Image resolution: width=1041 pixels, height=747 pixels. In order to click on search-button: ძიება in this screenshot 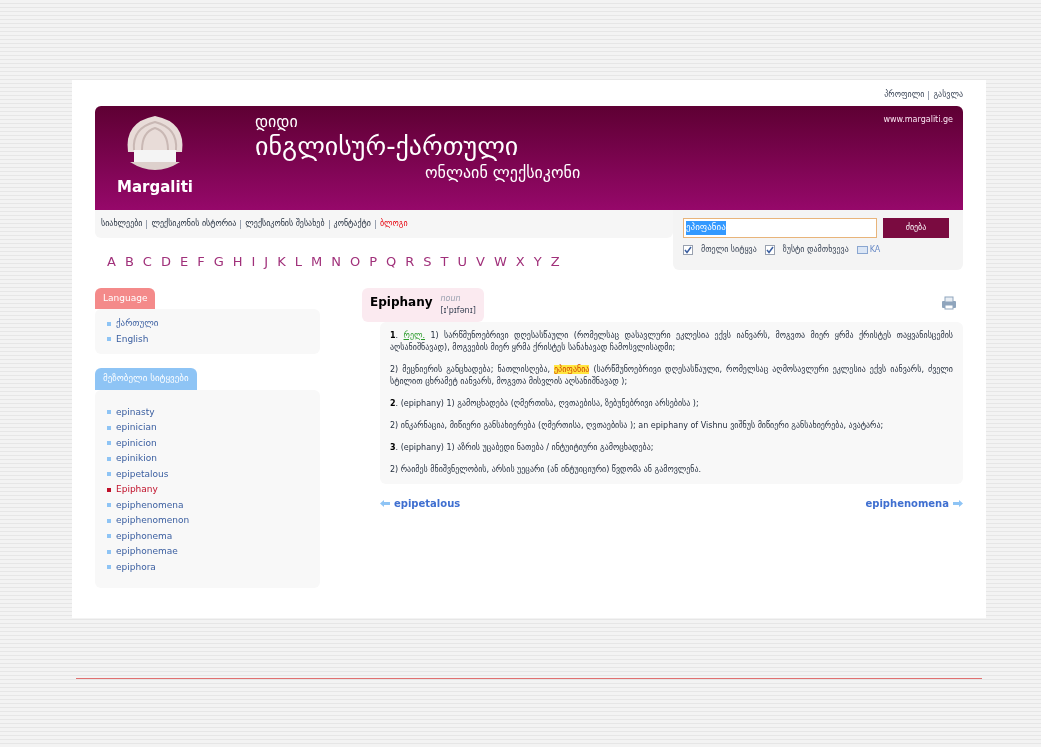, I will do `click(916, 228)`.